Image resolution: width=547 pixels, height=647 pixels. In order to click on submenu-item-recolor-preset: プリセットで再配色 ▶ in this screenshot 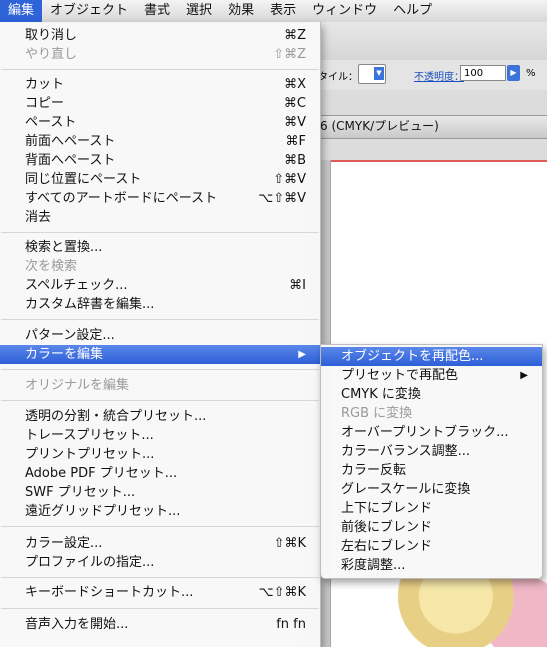, I will do `click(431, 375)`.